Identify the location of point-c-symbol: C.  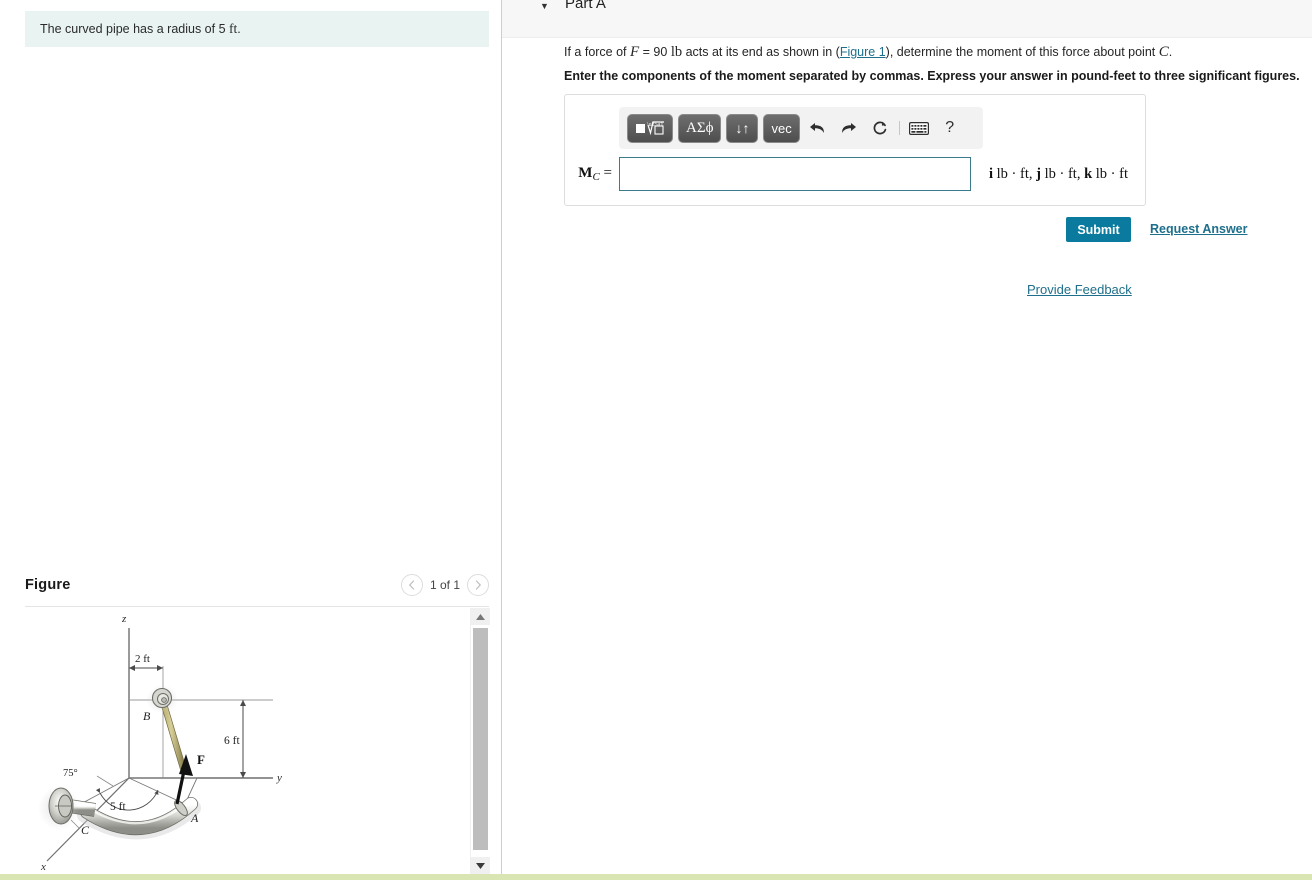
(1163, 52).